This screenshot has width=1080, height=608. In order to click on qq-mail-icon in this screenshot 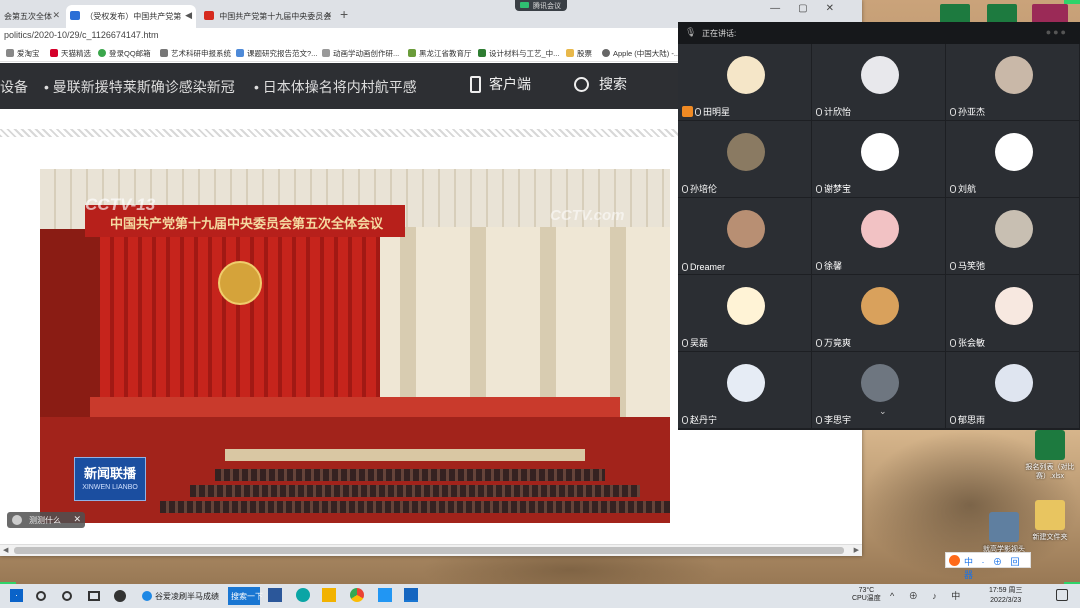, I will do `click(102, 53)`.